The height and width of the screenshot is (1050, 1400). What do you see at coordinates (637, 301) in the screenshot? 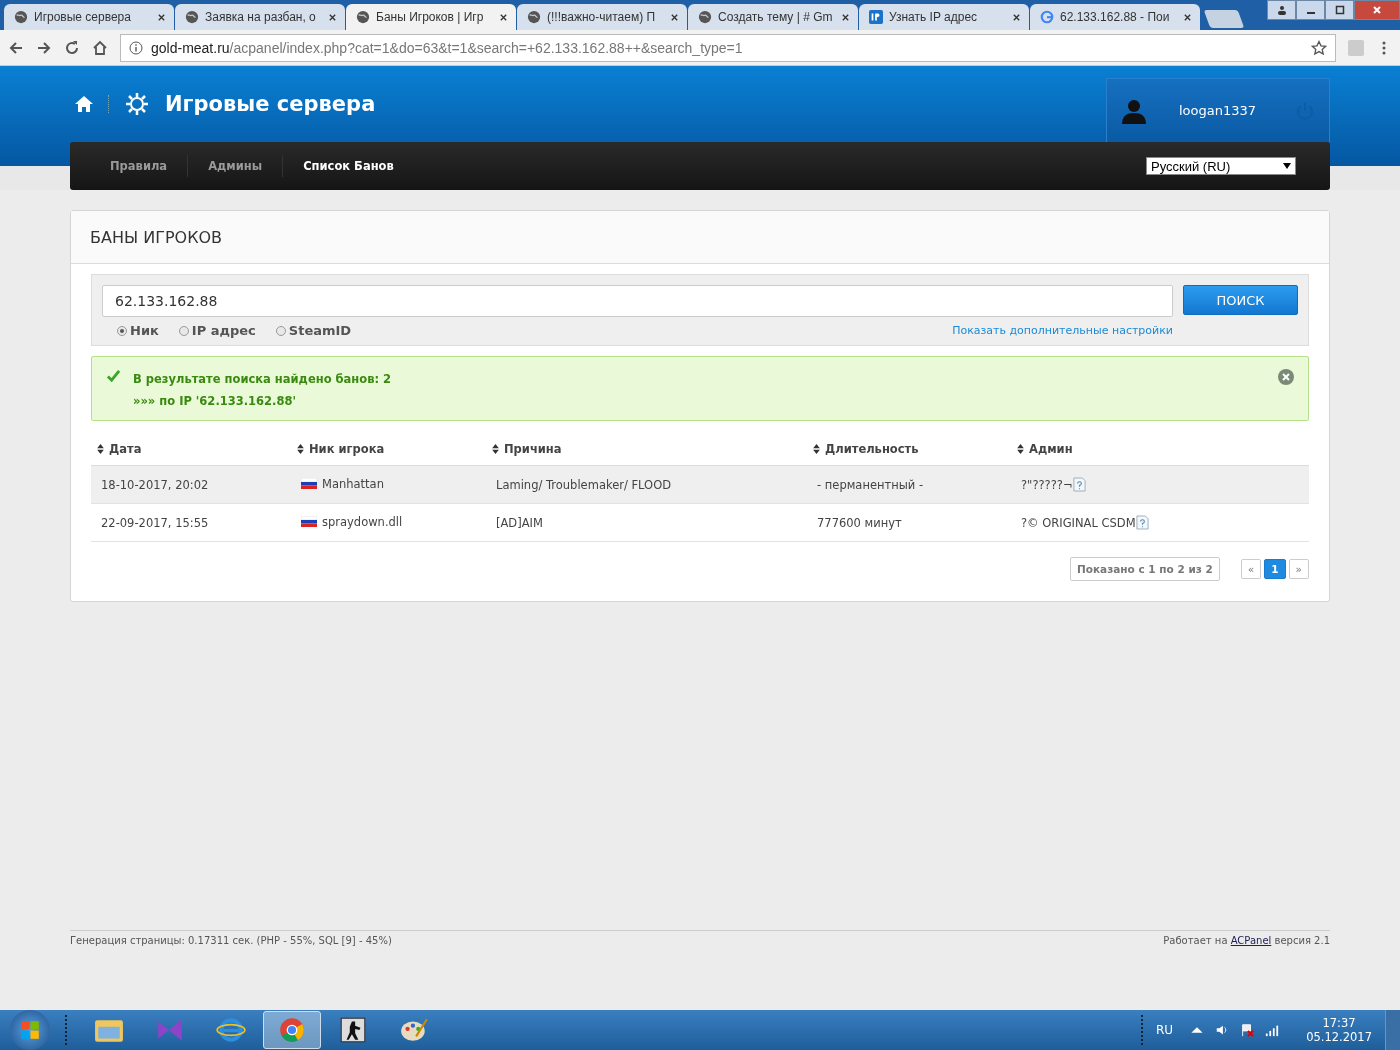
I see `search-field: 62.133.162.88` at bounding box center [637, 301].